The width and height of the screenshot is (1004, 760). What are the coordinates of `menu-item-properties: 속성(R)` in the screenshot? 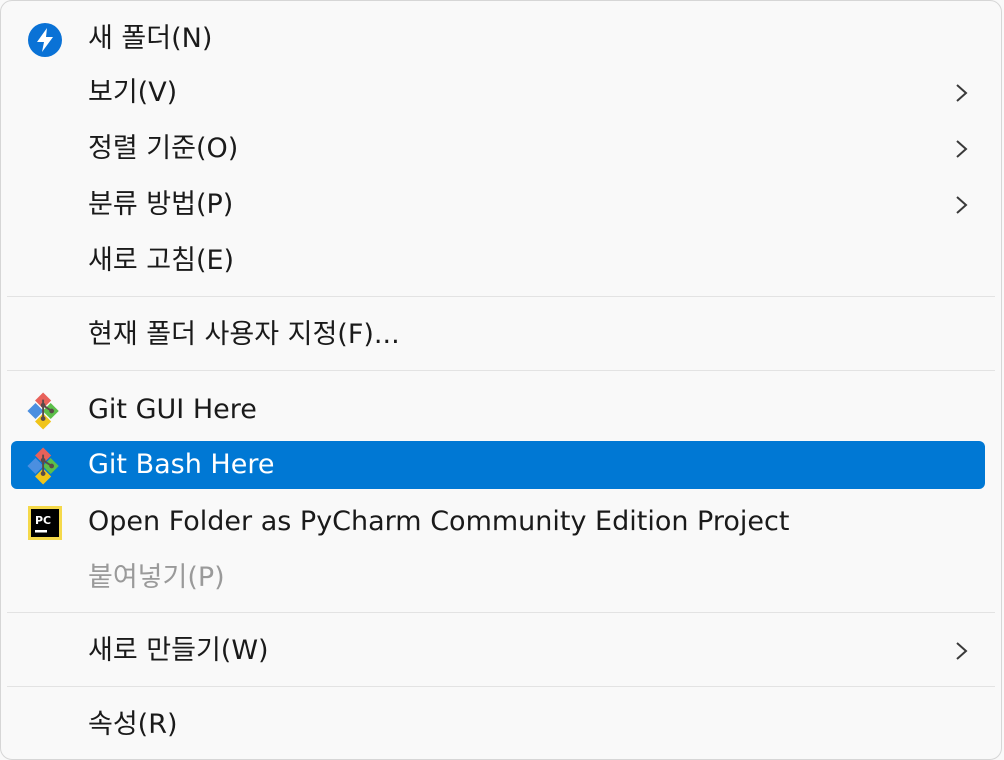 It's located at (498, 725).